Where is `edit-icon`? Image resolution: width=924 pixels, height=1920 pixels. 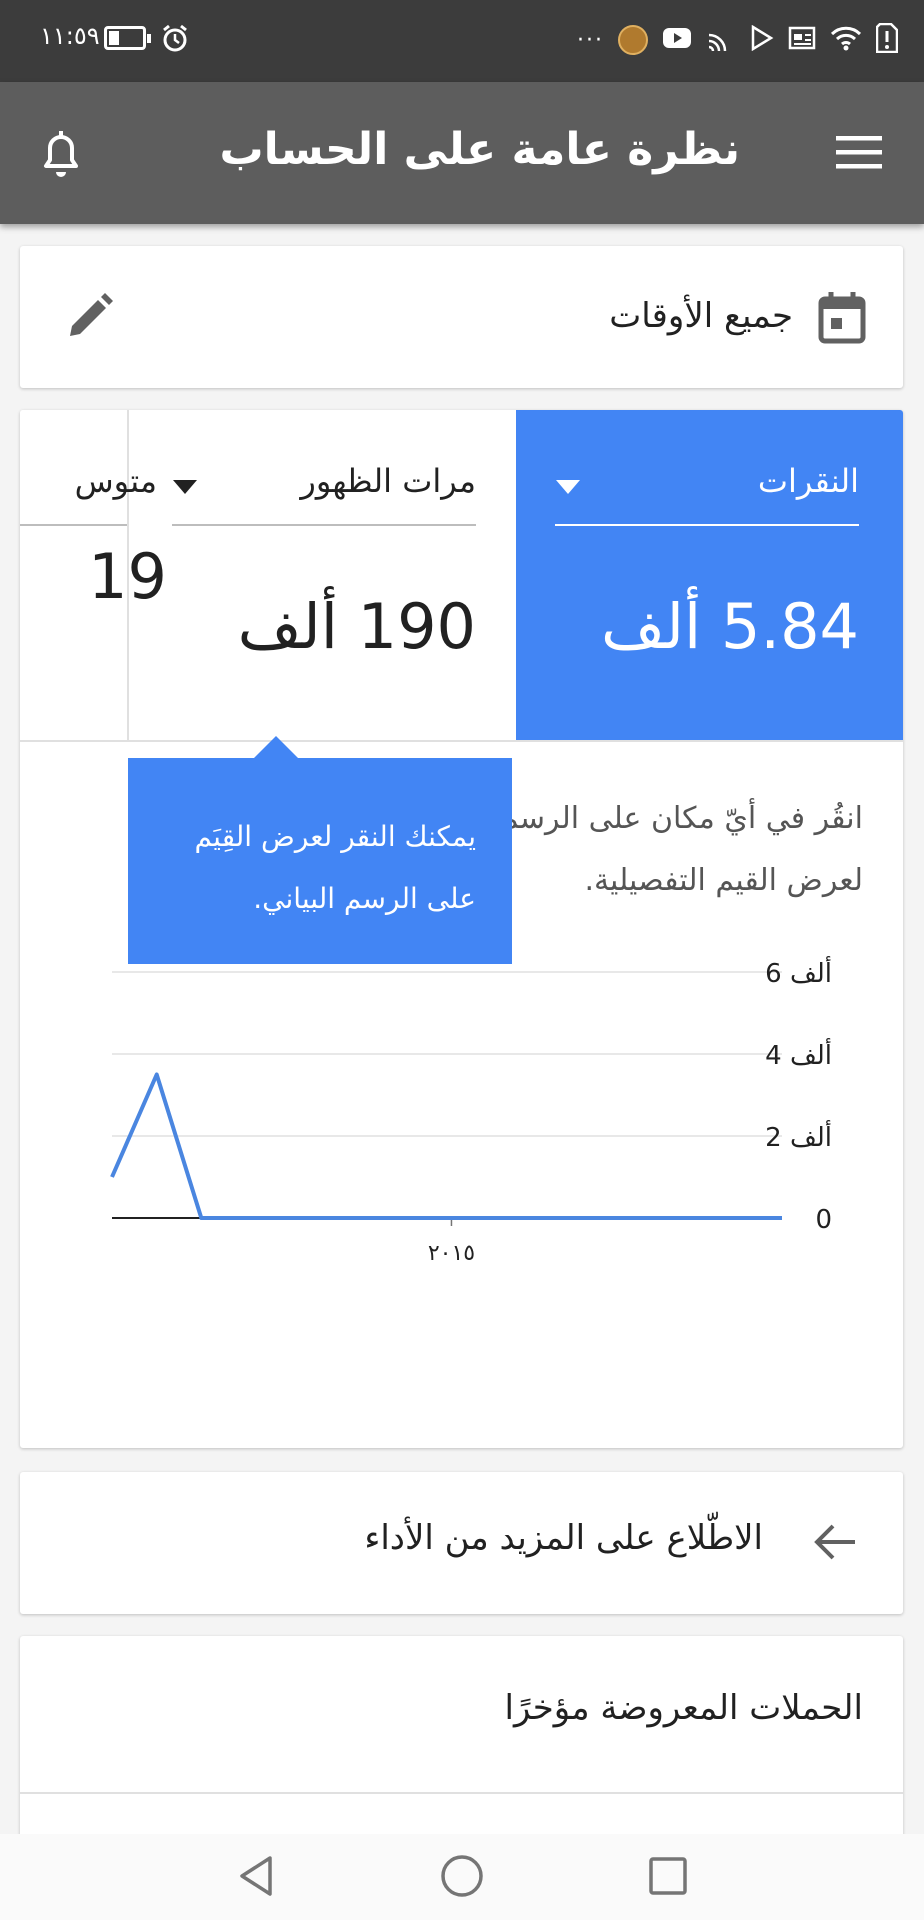 edit-icon is located at coordinates (89, 319).